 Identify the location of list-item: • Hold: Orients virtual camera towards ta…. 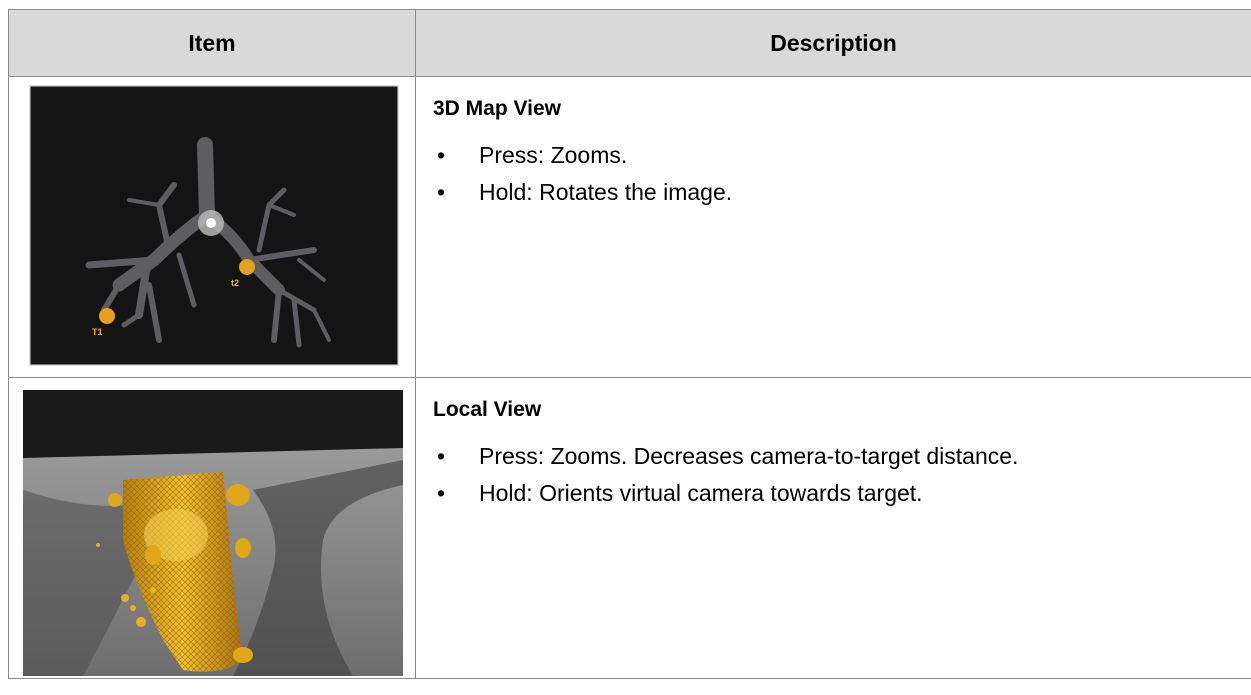
(680, 493).